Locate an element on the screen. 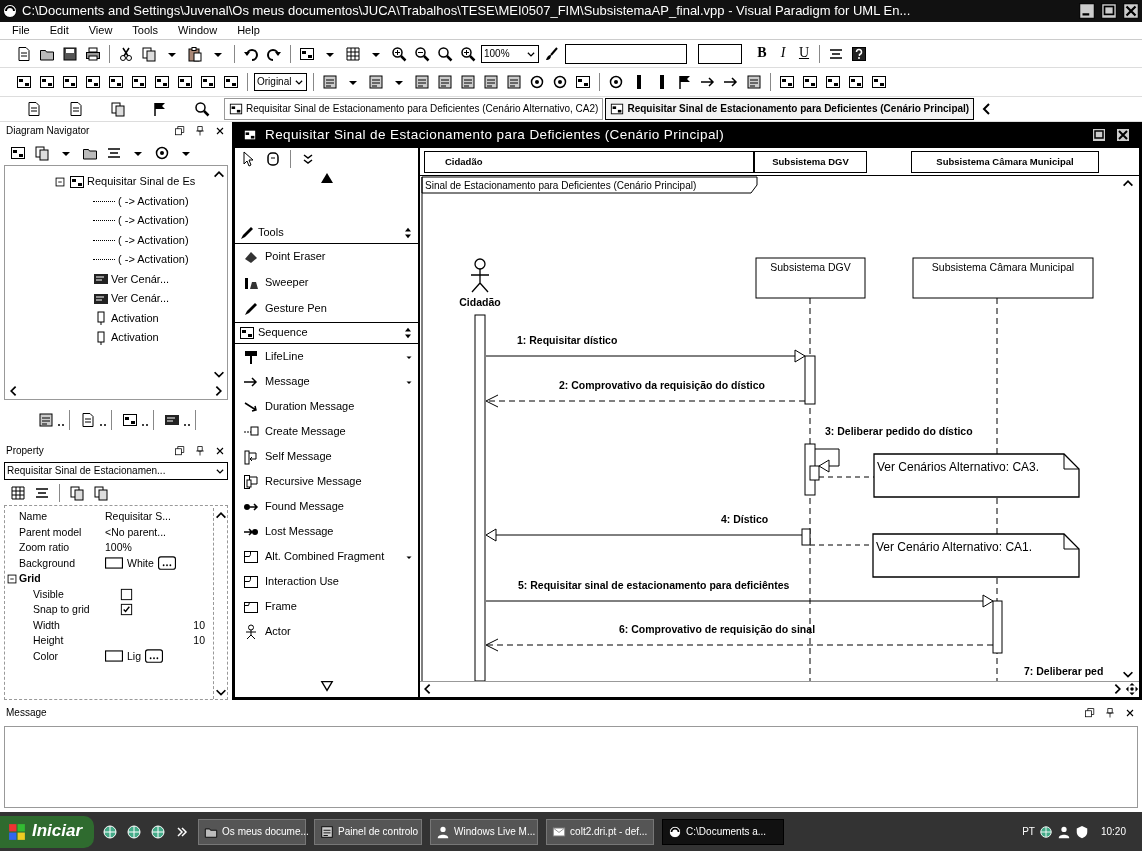 The height and width of the screenshot is (851, 1142). palette-item: Recursive Message is located at coordinates (326, 481).